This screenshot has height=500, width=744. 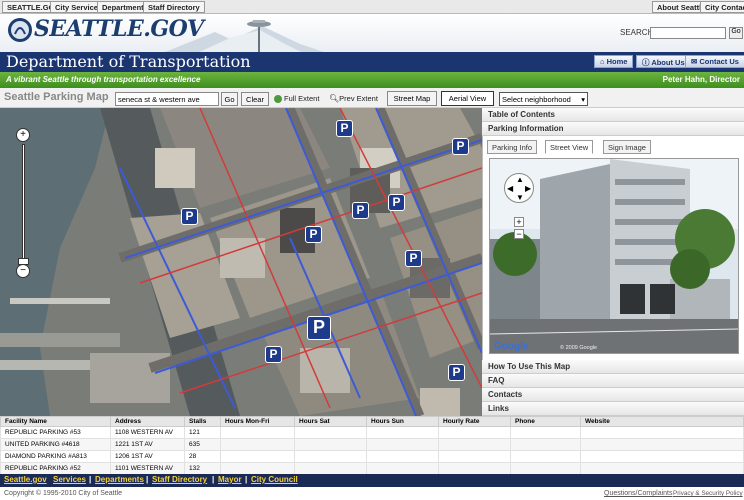 What do you see at coordinates (257, 421) in the screenshot?
I see `col-hours-mon-fri: Hours Mon-Fri` at bounding box center [257, 421].